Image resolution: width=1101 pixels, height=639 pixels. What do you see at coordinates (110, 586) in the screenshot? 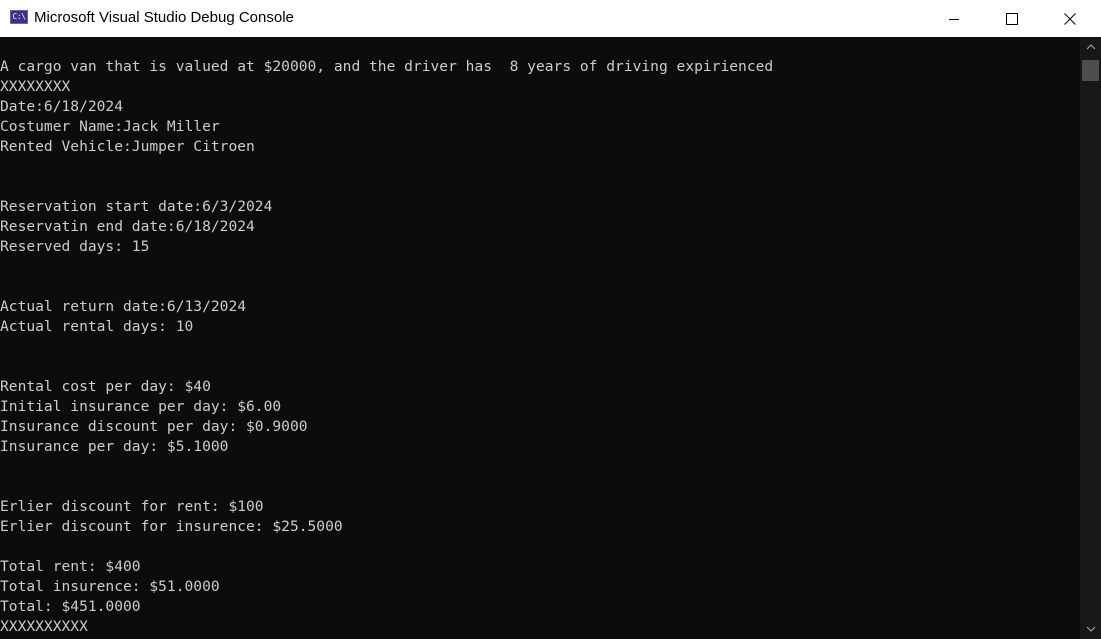
I see `console-line: Total insurence: $51.0000` at bounding box center [110, 586].